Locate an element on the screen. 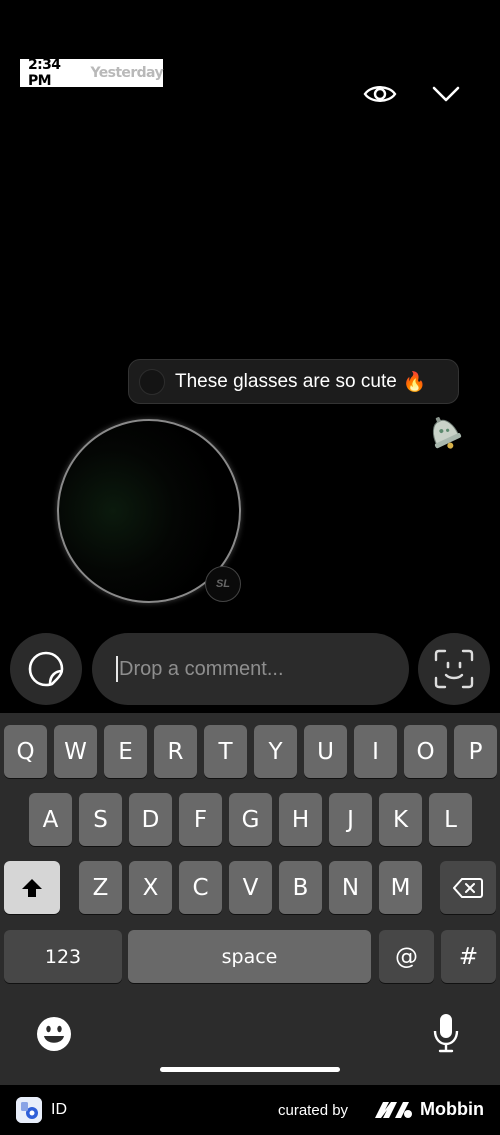 Image resolution: width=500 pixels, height=1135 pixels. fire-emoji: 🔥 is located at coordinates (414, 382).